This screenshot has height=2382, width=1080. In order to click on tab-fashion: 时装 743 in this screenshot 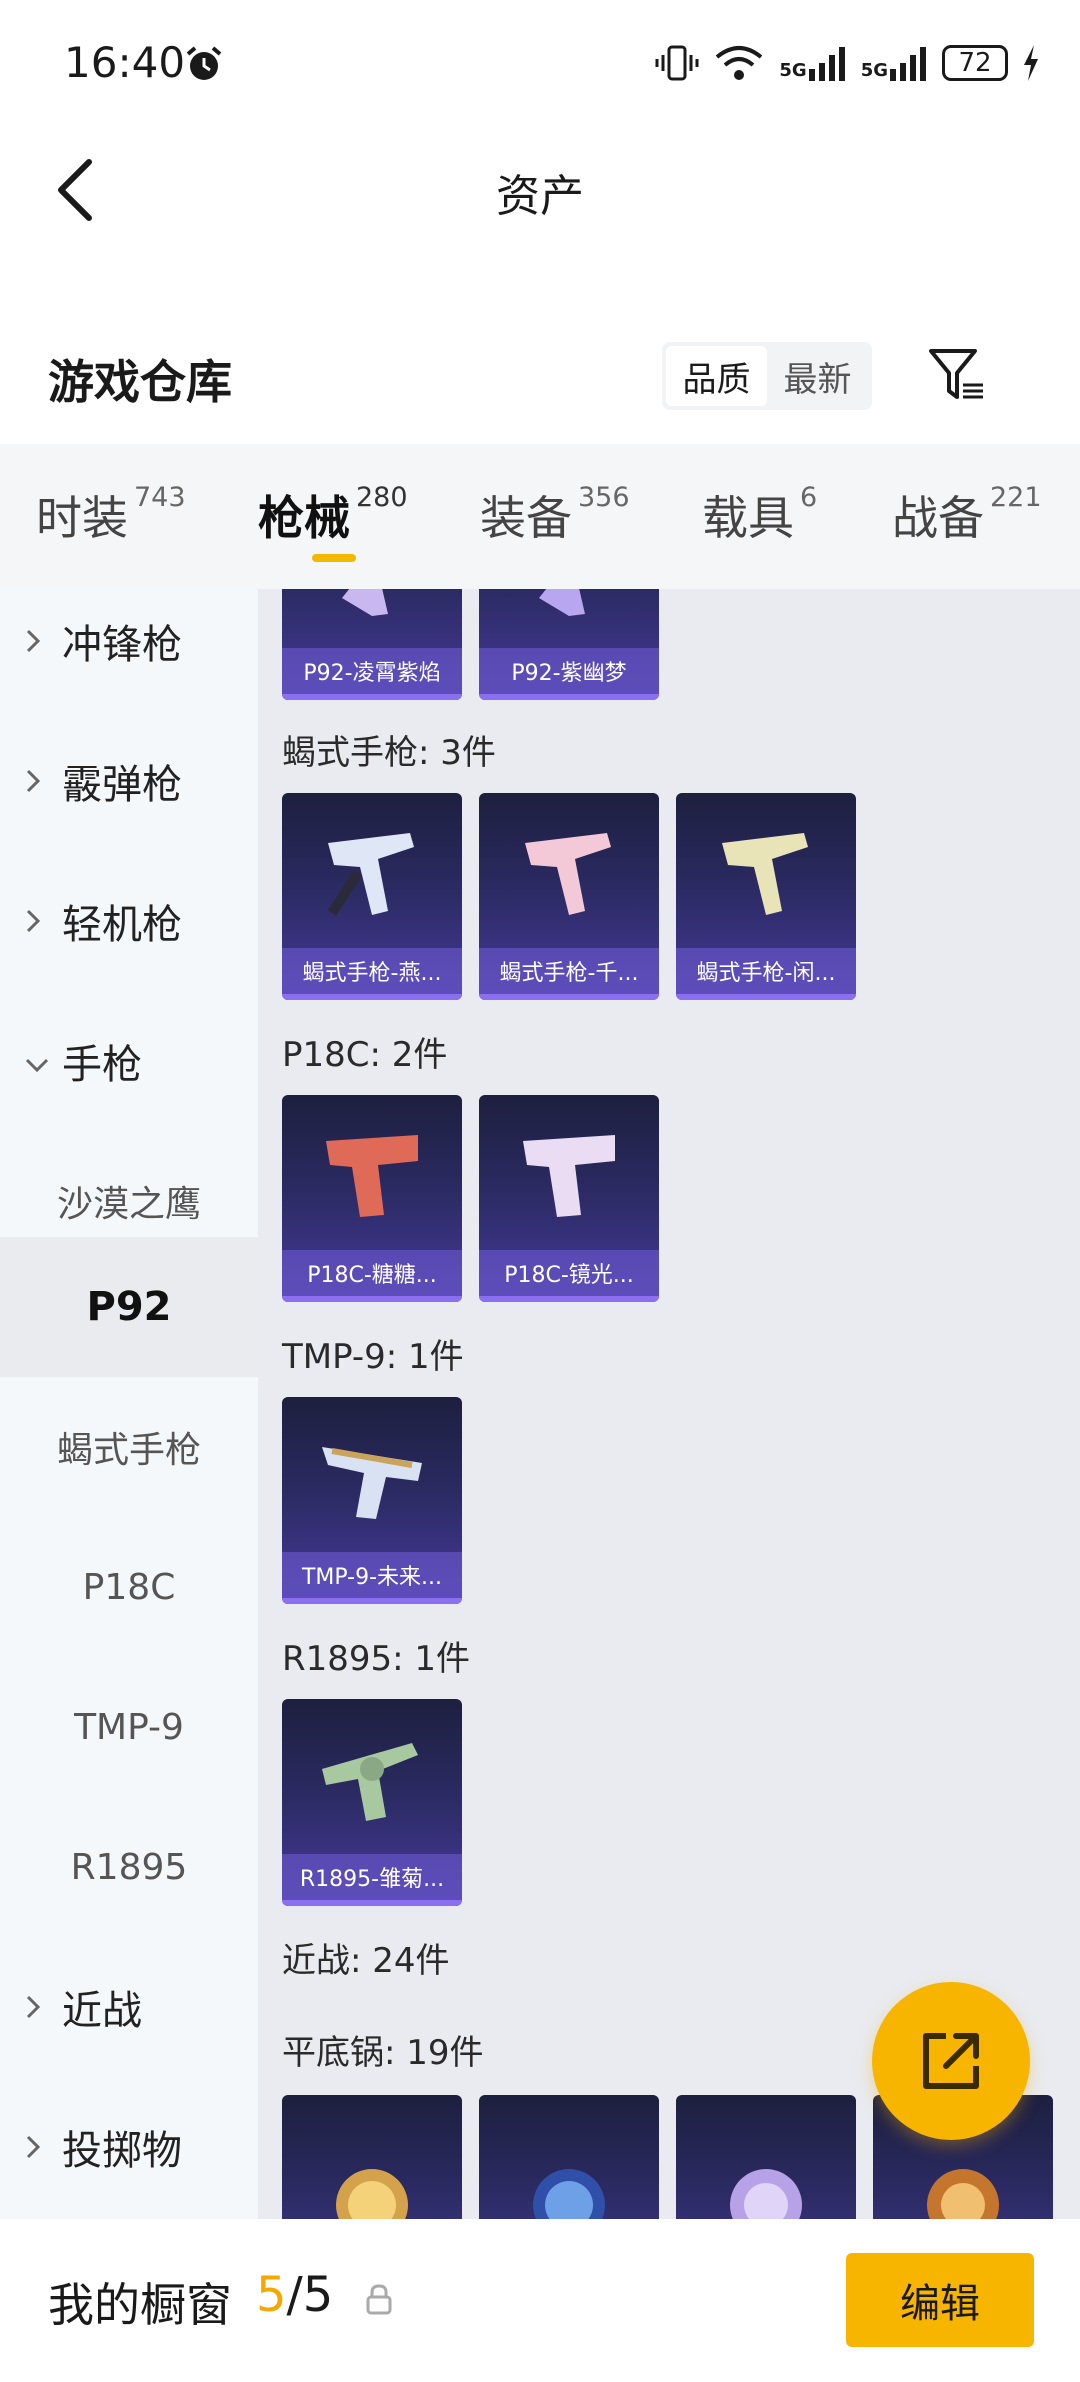, I will do `click(111, 515)`.